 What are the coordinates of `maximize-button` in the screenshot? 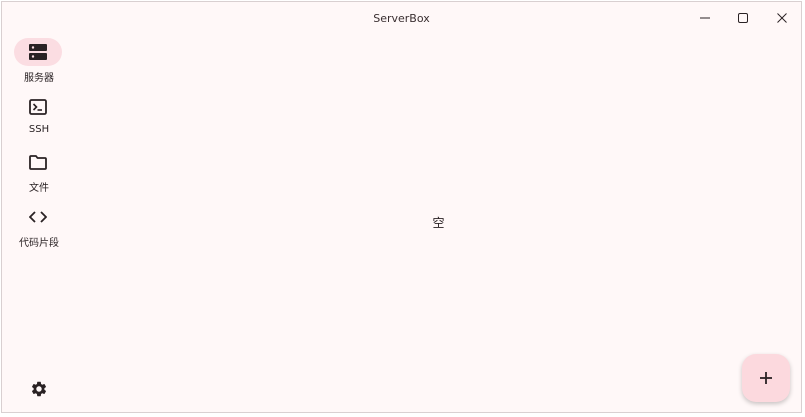 It's located at (743, 18).